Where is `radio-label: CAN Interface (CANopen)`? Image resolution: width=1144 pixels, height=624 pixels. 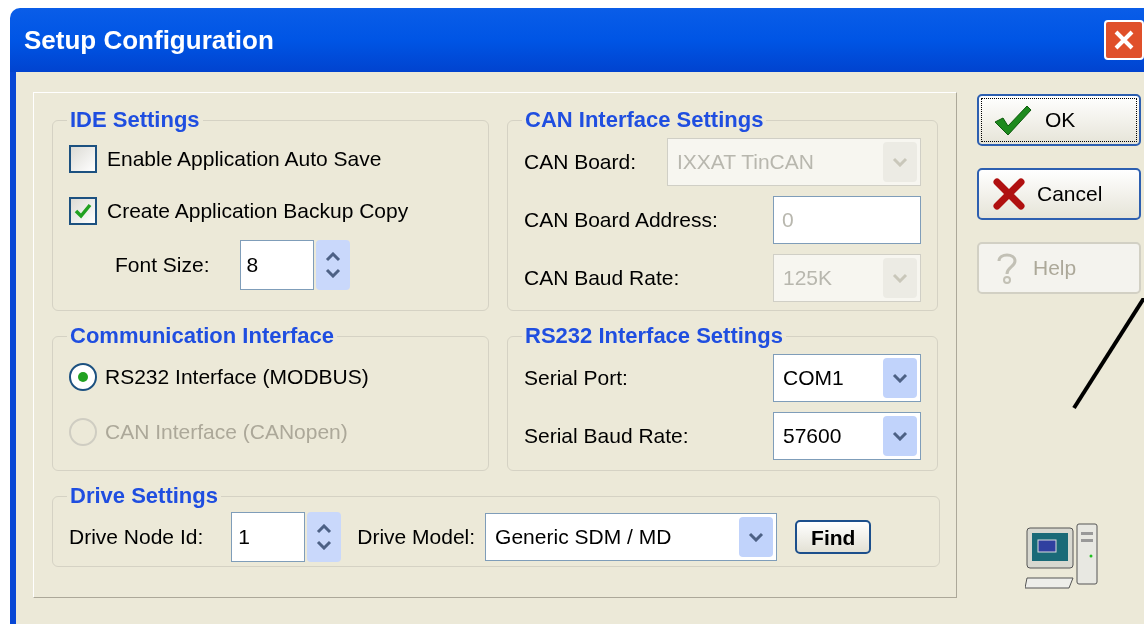
radio-label: CAN Interface (CANopen) is located at coordinates (226, 431).